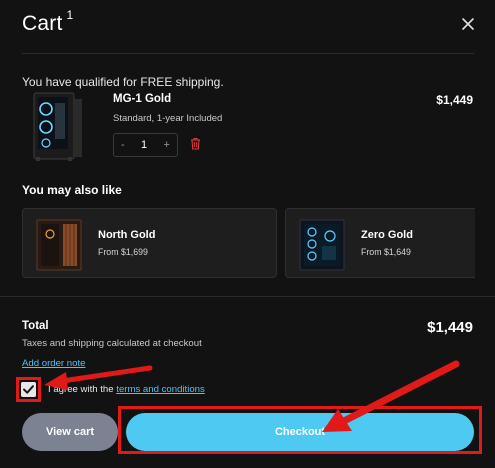  I want to click on cart-item-name: MG-1 Gold, so click(142, 99).